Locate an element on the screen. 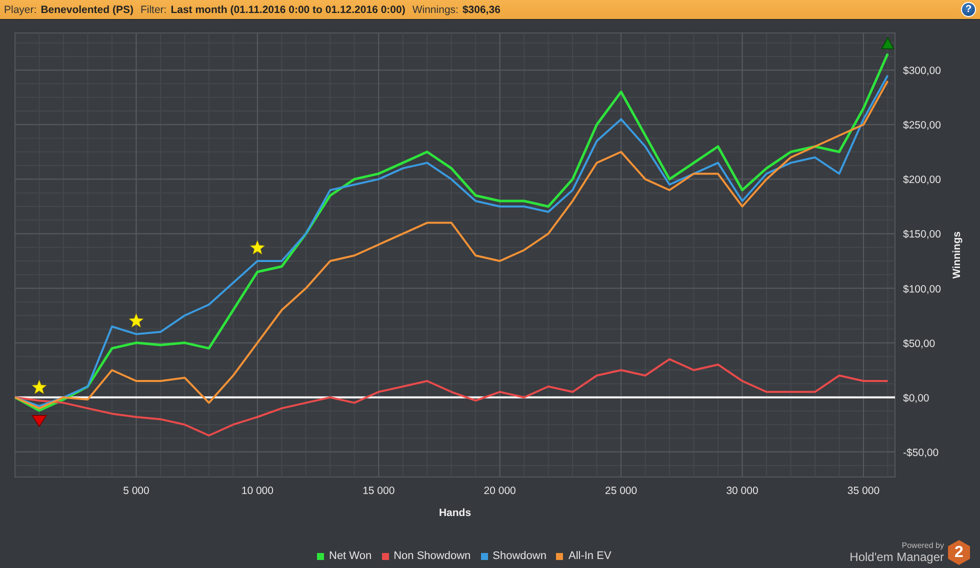  x-tick-label: 20 000 is located at coordinates (500, 491).